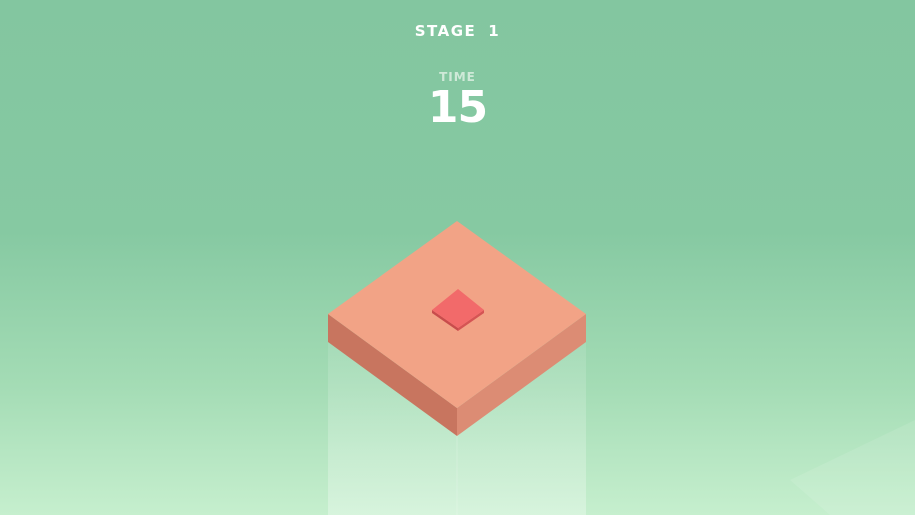 The image size is (915, 515). What do you see at coordinates (445, 31) in the screenshot?
I see `stage-label: STAGE` at bounding box center [445, 31].